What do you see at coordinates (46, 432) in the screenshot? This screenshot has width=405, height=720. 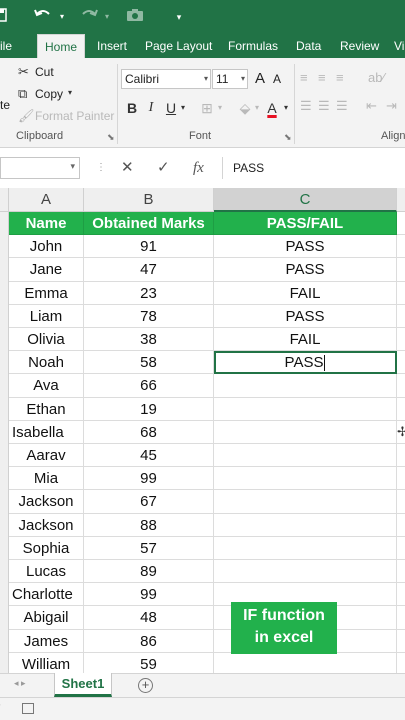 I see `name-cell: Isabella` at bounding box center [46, 432].